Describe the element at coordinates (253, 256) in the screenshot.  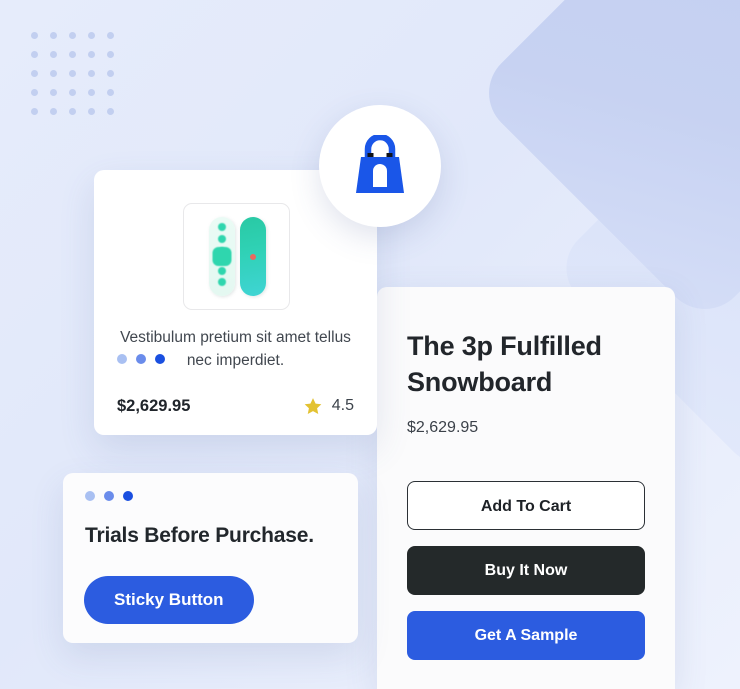
I see `snowboard-teal-graphic` at that location.